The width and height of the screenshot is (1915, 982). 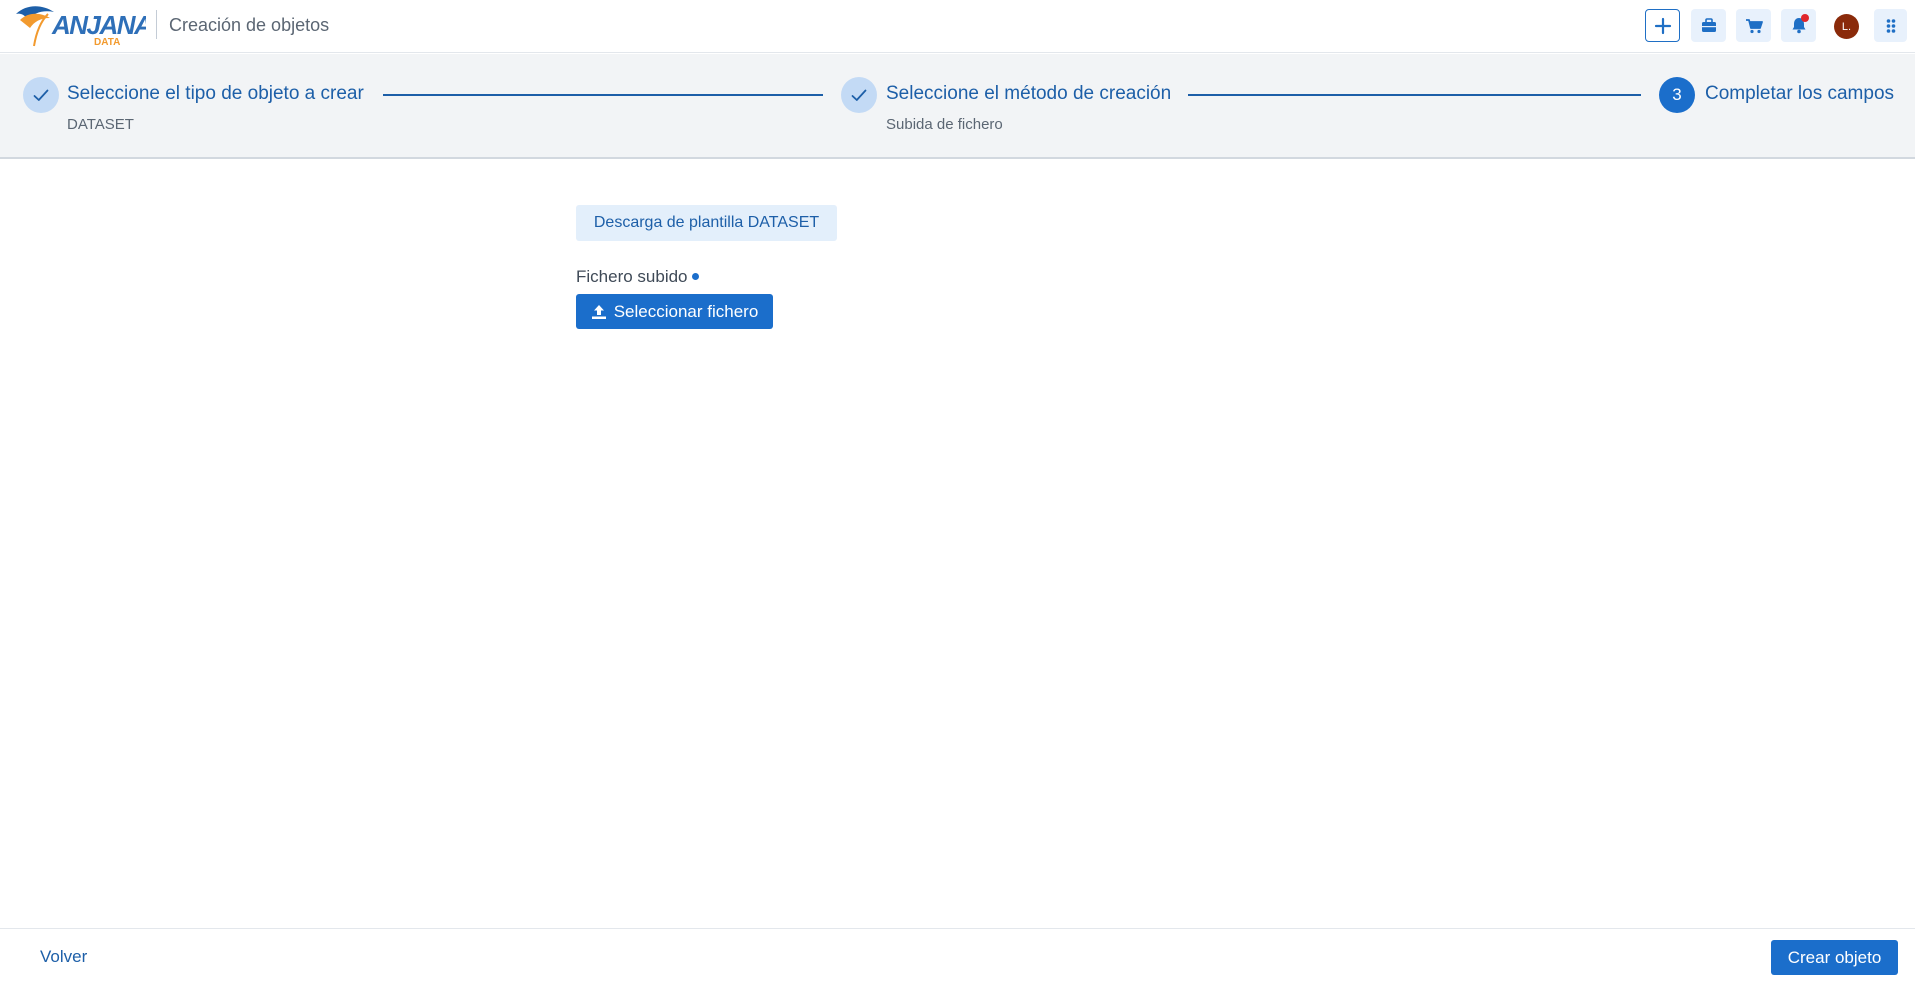 I want to click on download-template-button: Descarga de plantilla DATASET, so click(x=706, y=223).